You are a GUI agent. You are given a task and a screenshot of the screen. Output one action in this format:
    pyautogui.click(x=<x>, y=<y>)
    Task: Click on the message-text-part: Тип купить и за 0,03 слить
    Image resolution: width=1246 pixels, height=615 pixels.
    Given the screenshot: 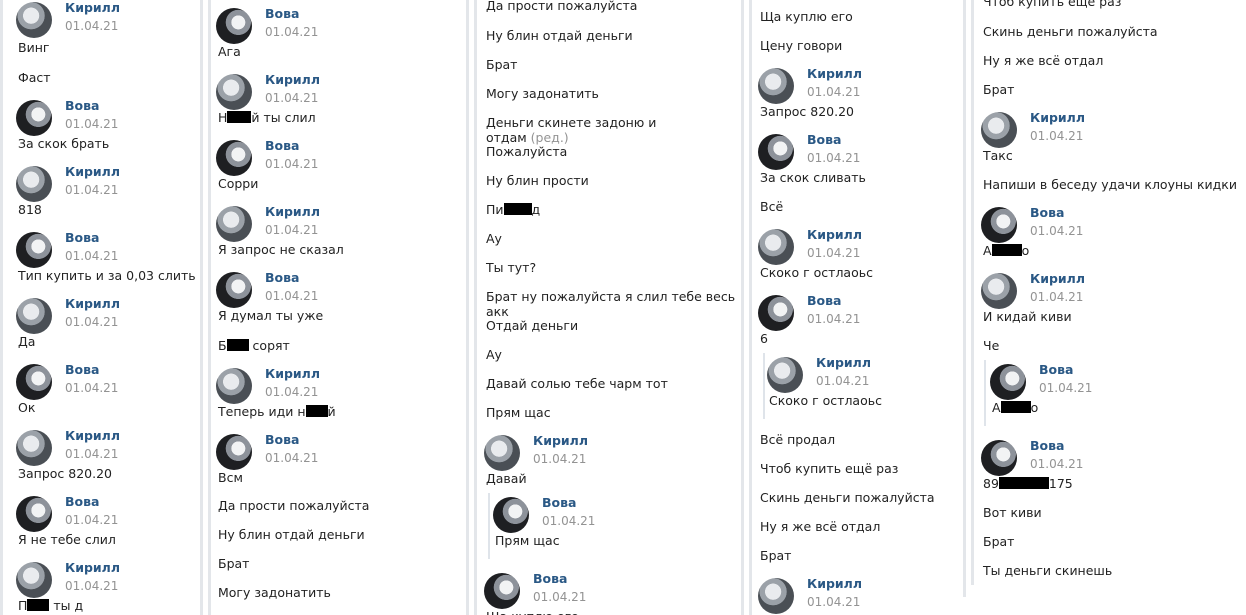 What is the action you would take?
    pyautogui.click(x=107, y=275)
    